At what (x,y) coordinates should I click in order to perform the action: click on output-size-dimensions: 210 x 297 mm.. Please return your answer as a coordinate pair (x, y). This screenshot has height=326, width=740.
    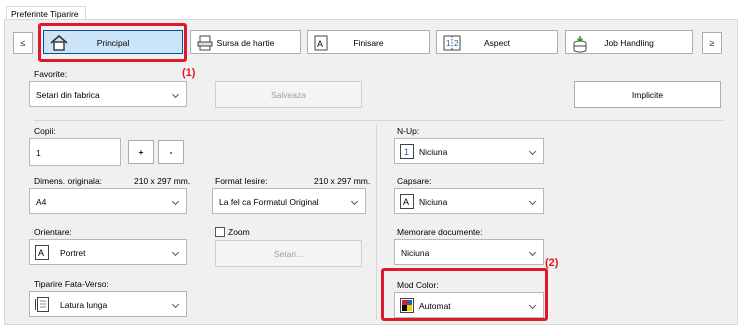
    Looking at the image, I should click on (342, 181).